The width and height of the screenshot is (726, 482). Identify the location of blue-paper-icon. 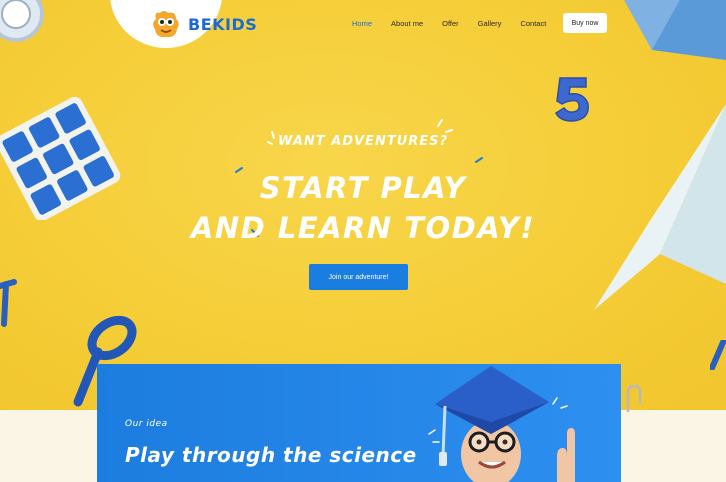
(675, 30).